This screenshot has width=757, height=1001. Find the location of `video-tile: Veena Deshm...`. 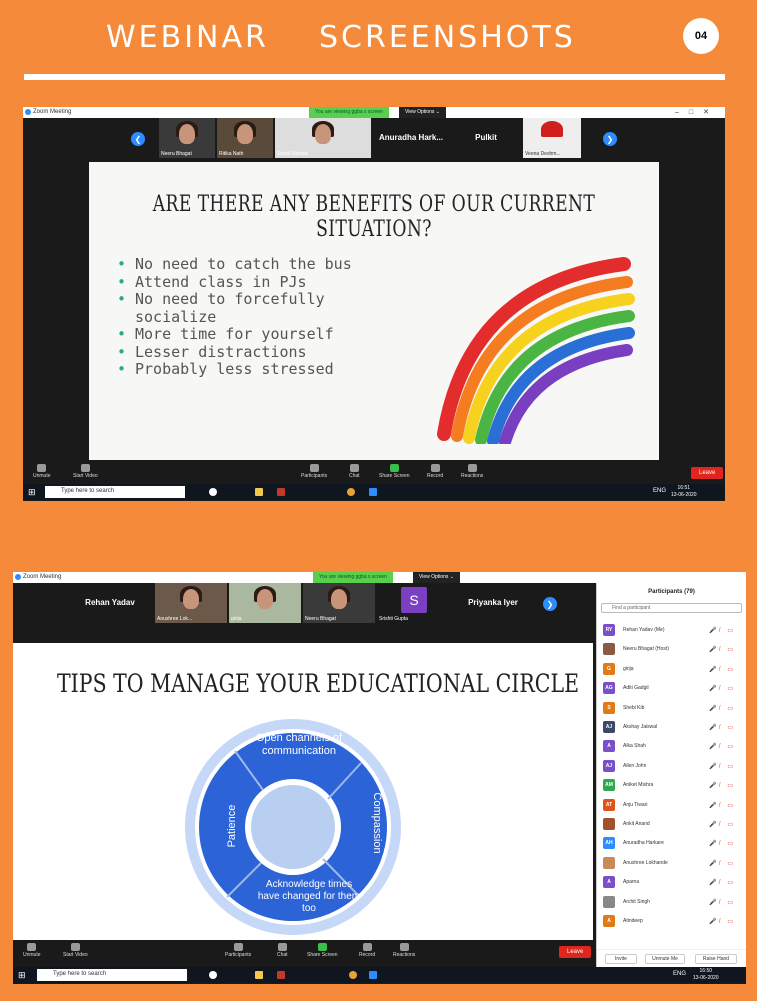

video-tile: Veena Deshm... is located at coordinates (552, 138).